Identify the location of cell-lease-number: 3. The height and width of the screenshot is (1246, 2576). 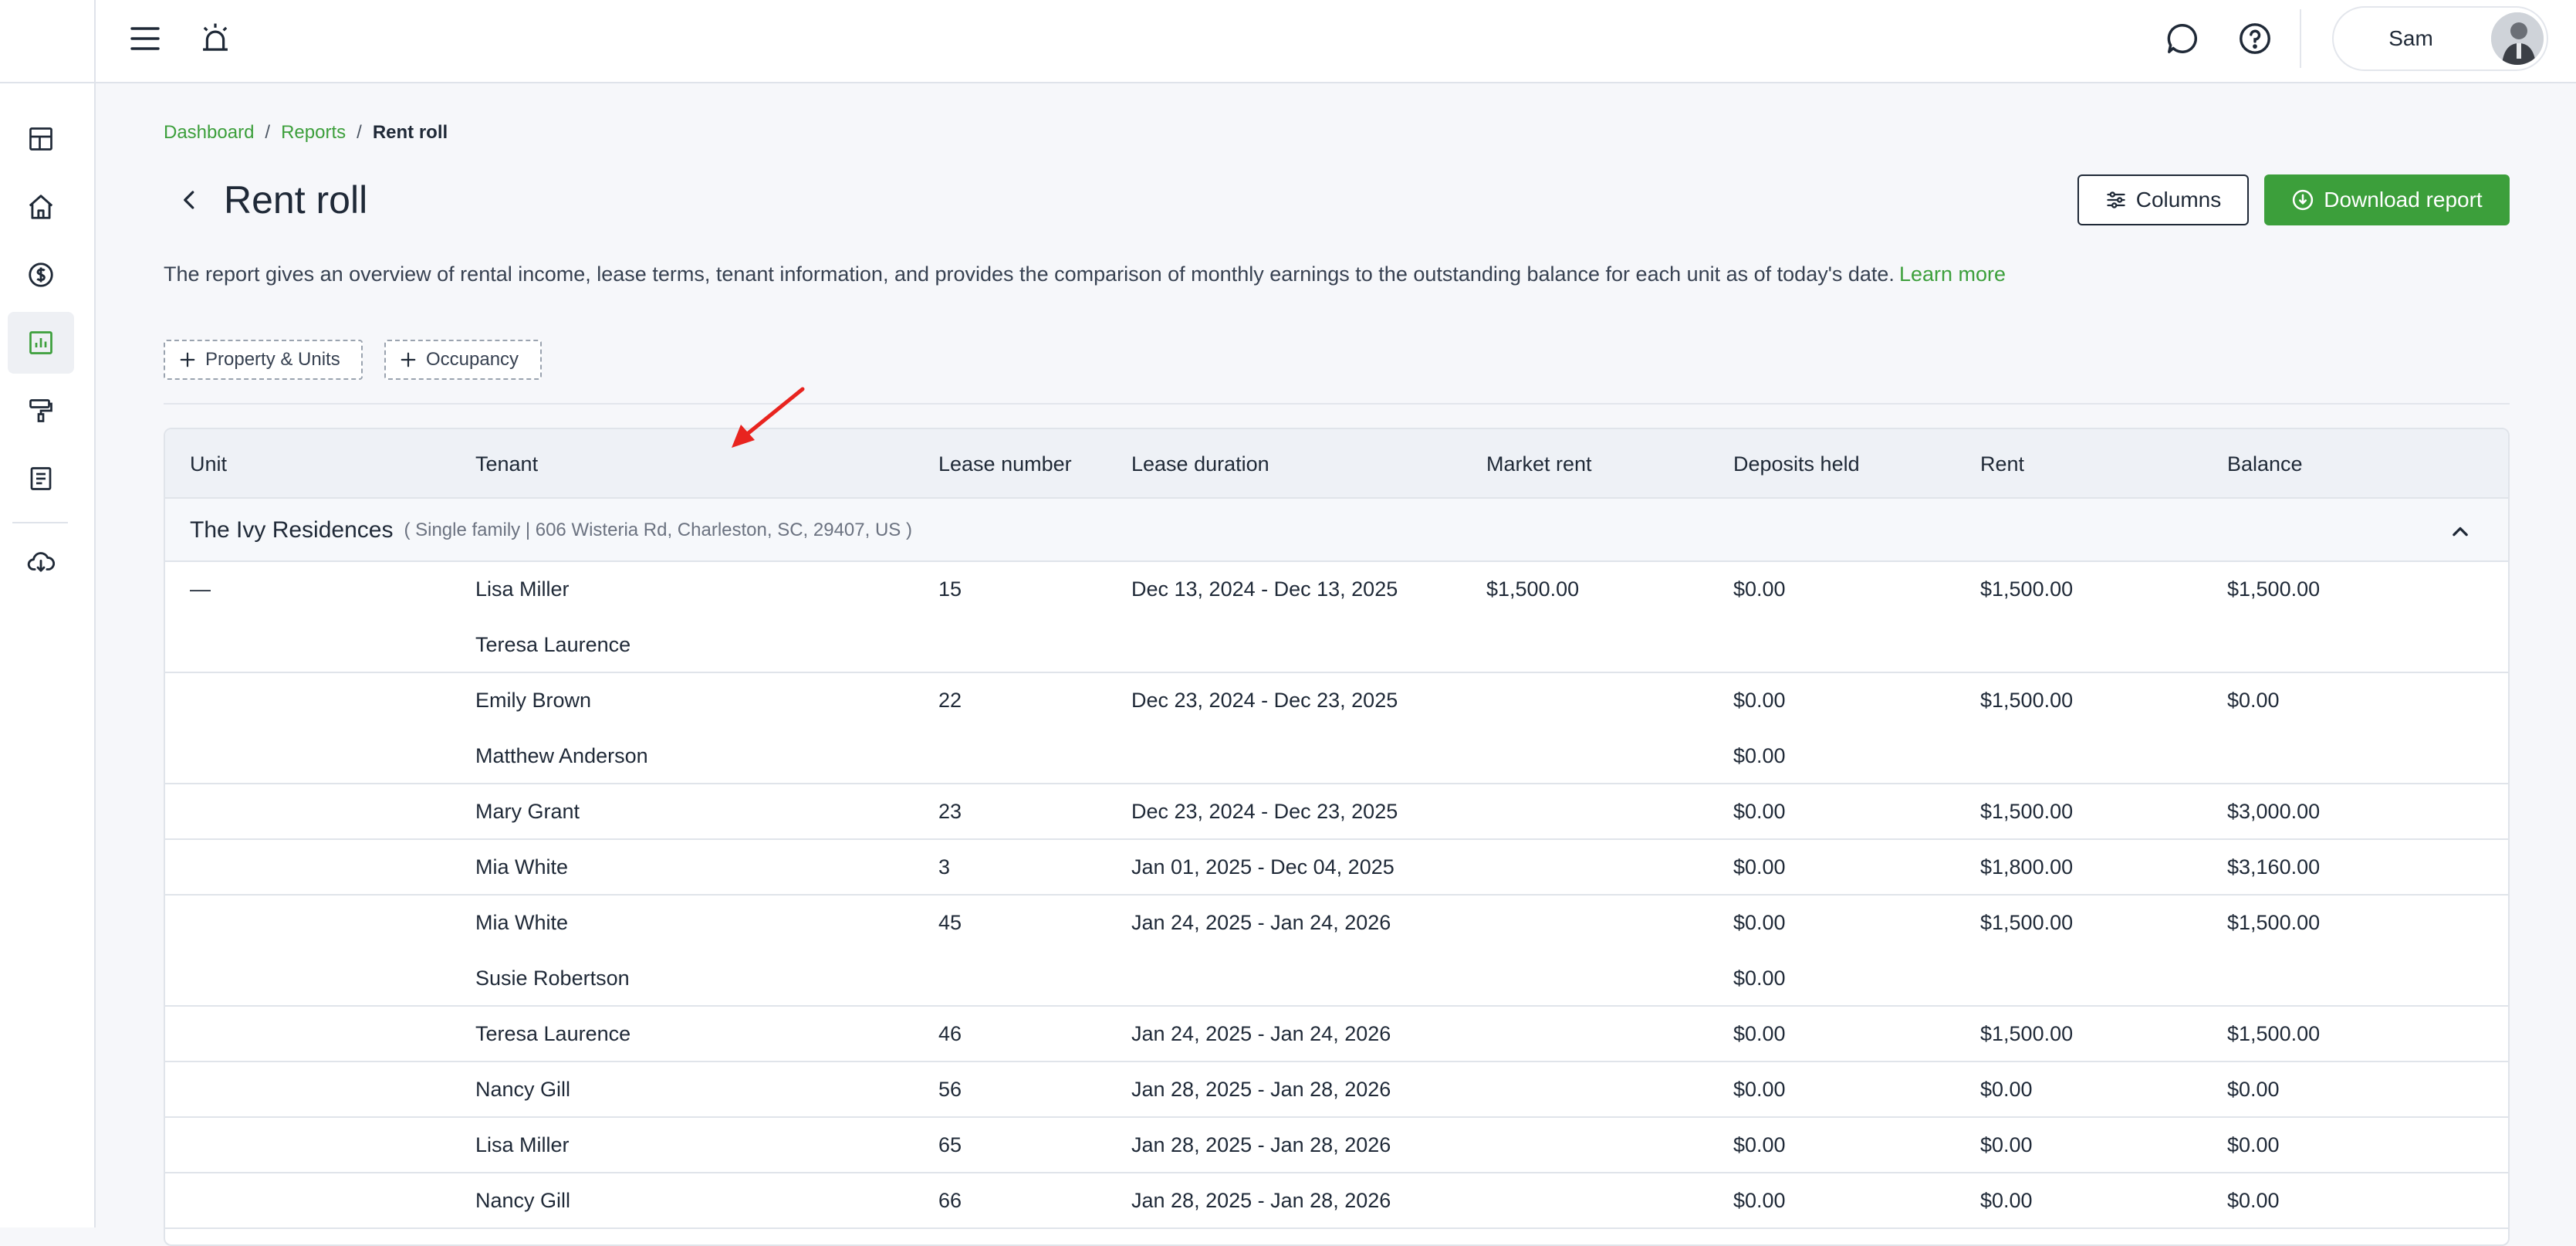
(944, 867).